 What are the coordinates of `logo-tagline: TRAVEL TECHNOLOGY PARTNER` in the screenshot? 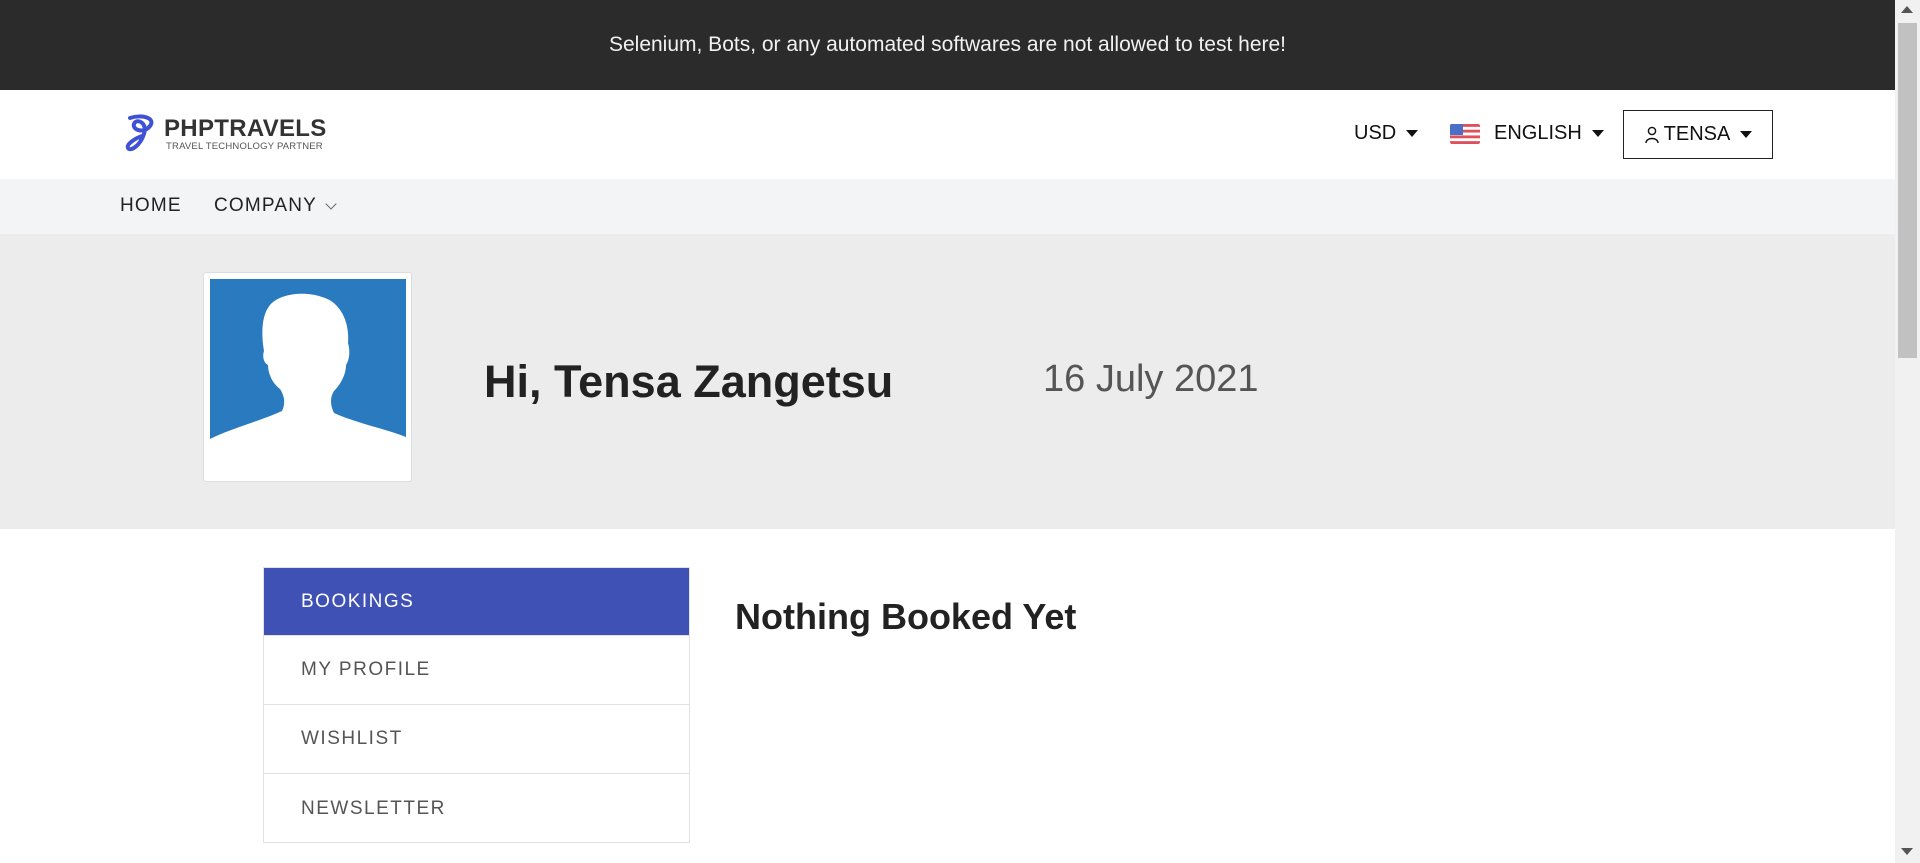 It's located at (244, 146).